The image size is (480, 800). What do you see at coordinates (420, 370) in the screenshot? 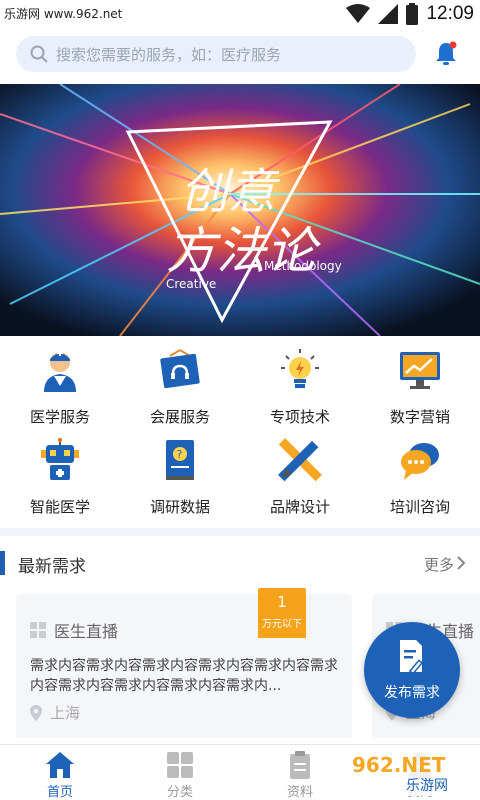
I see `monitor-chart-icon` at bounding box center [420, 370].